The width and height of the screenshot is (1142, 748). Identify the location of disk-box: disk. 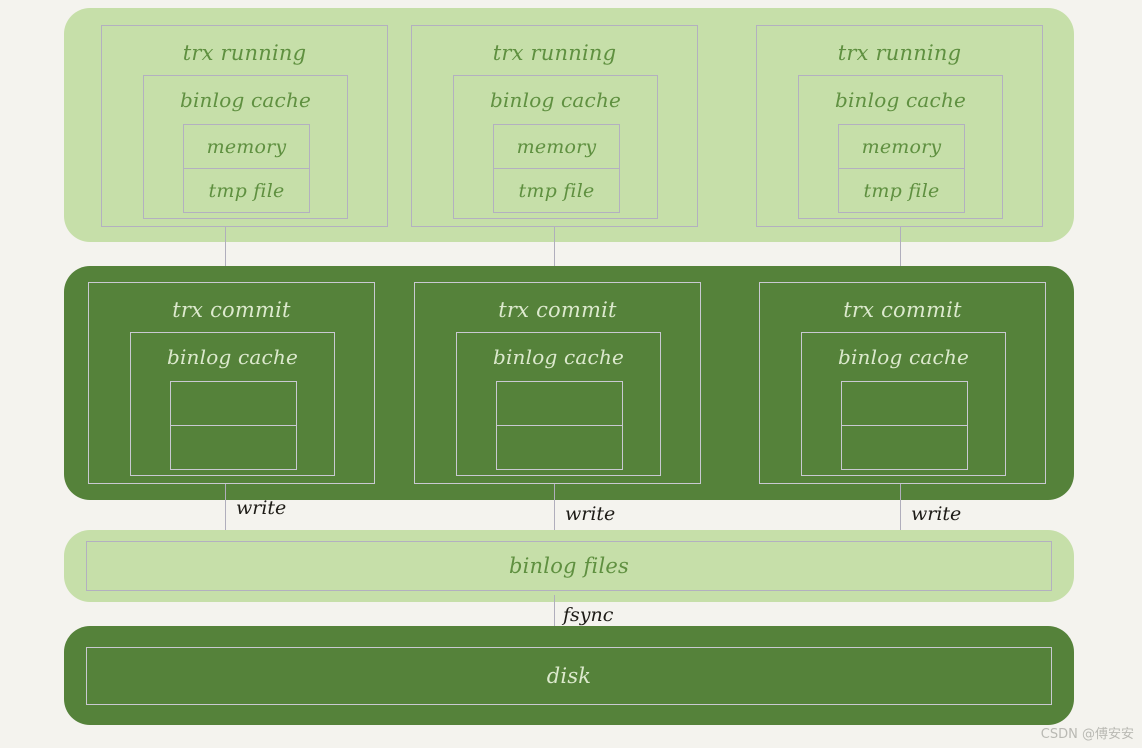
(569, 676).